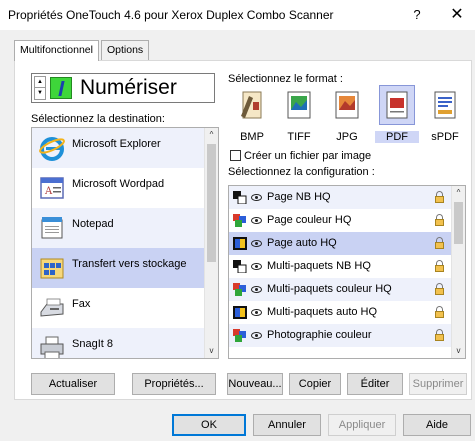 The width and height of the screenshot is (475, 441). Describe the element at coordinates (322, 312) in the screenshot. I see `config-item-label: Multi-paquets auto HQ` at that location.